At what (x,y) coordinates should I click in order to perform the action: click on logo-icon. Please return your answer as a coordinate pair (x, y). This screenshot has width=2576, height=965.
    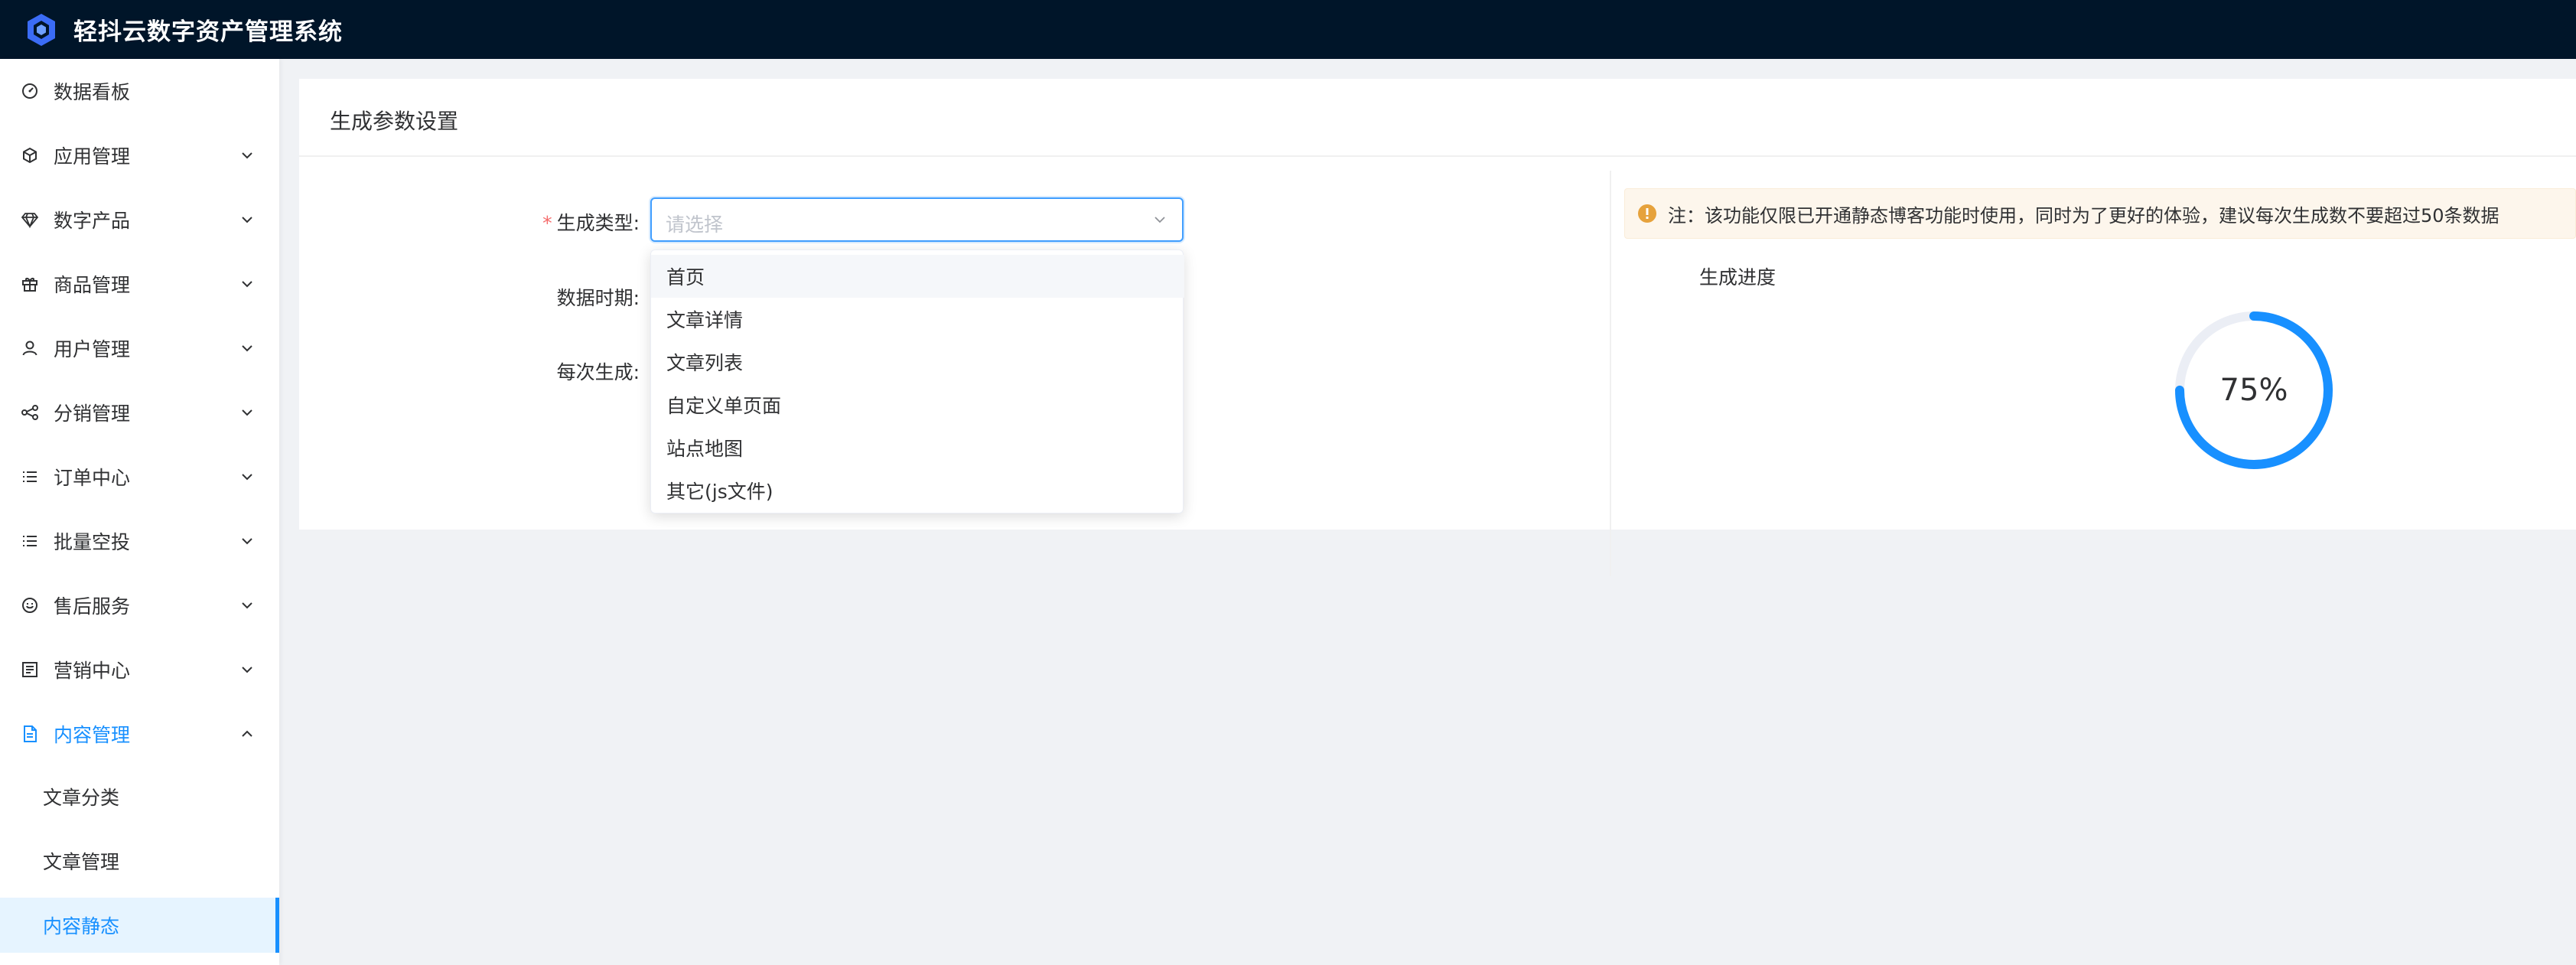
    Looking at the image, I should click on (42, 29).